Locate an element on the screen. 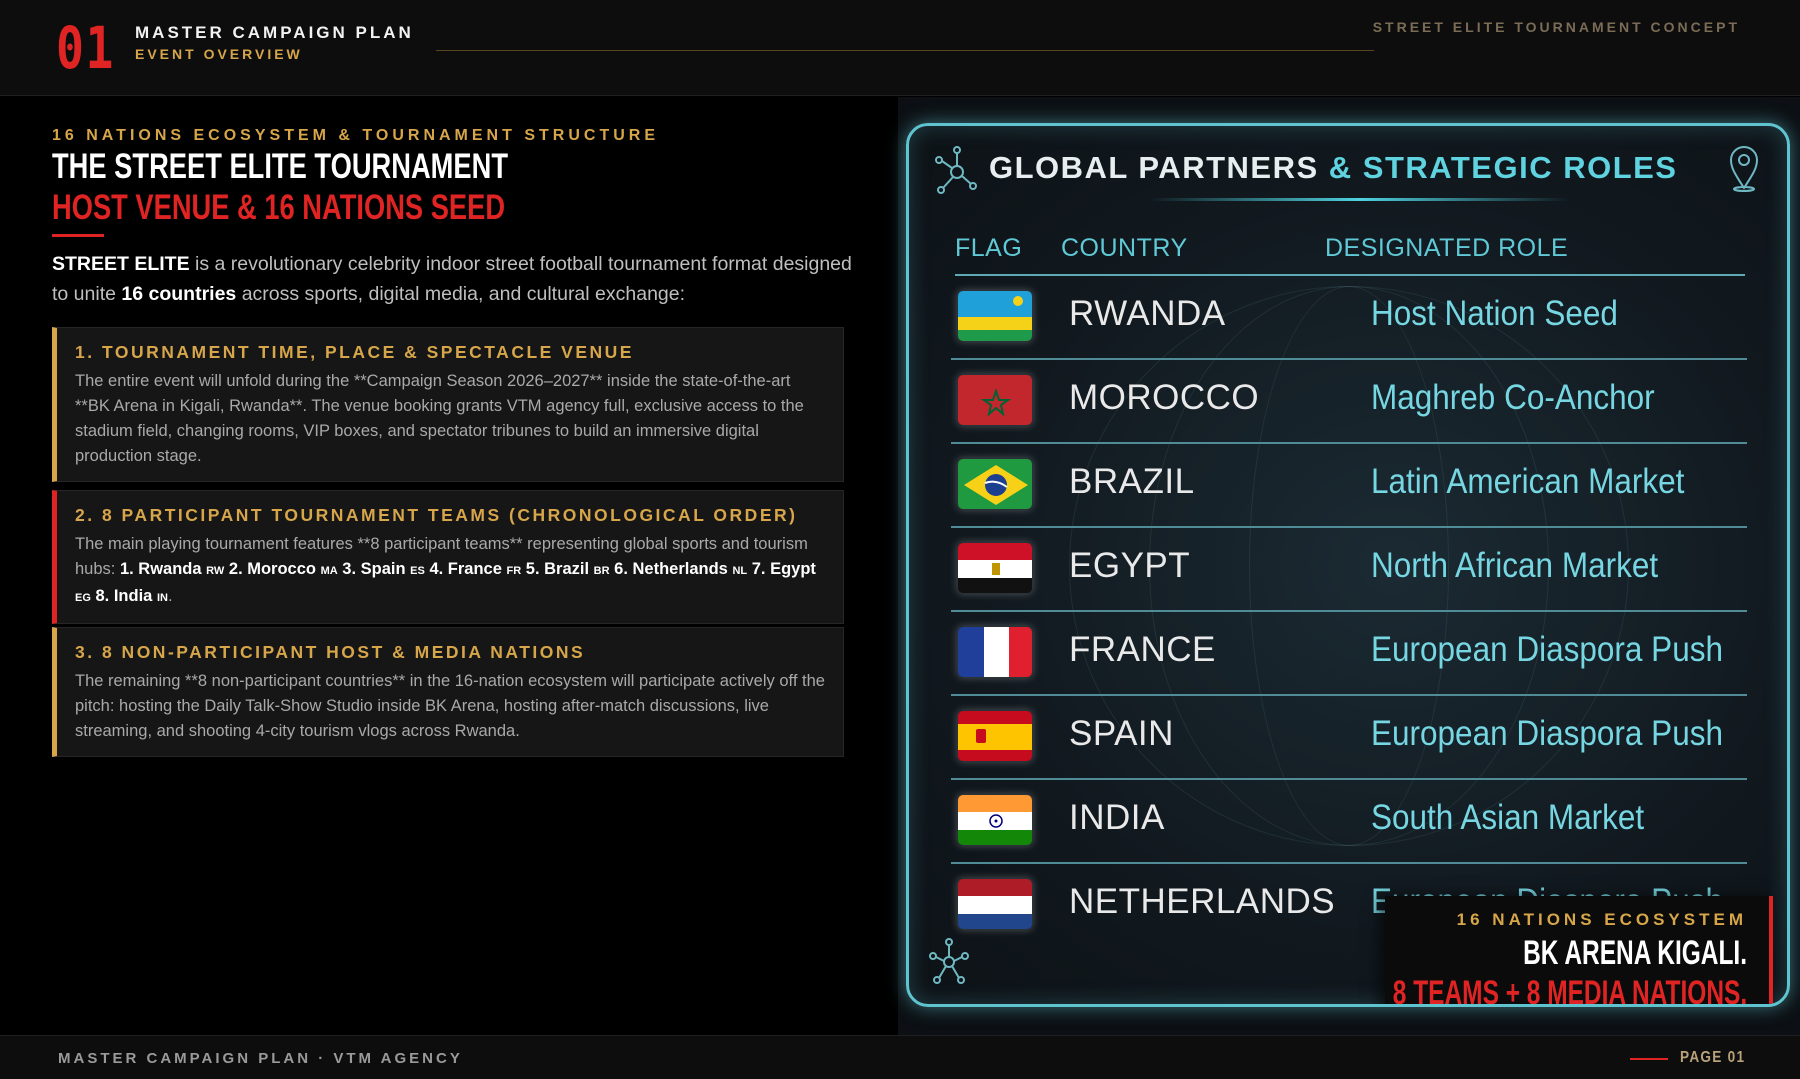 This screenshot has width=1800, height=1079. partner-country: SPAIN is located at coordinates (1121, 733).